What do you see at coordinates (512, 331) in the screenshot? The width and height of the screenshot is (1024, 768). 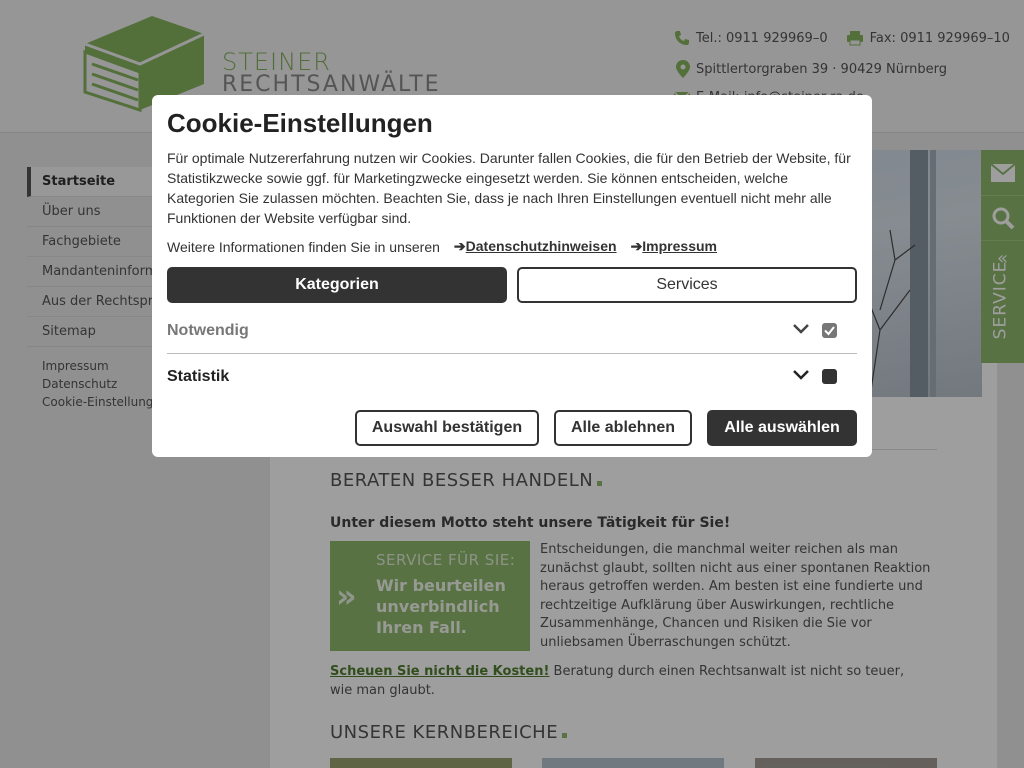 I see `category-notwendig: Notwendig` at bounding box center [512, 331].